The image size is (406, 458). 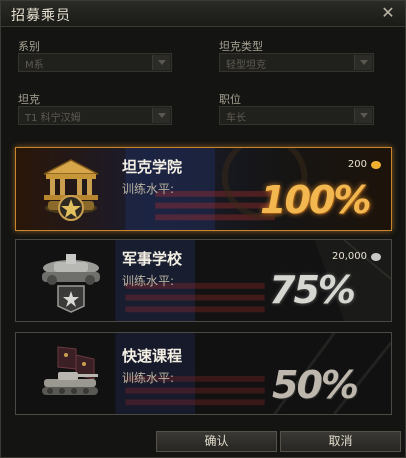 What do you see at coordinates (236, 118) in the screenshot?
I see `role-select-value: 车长` at bounding box center [236, 118].